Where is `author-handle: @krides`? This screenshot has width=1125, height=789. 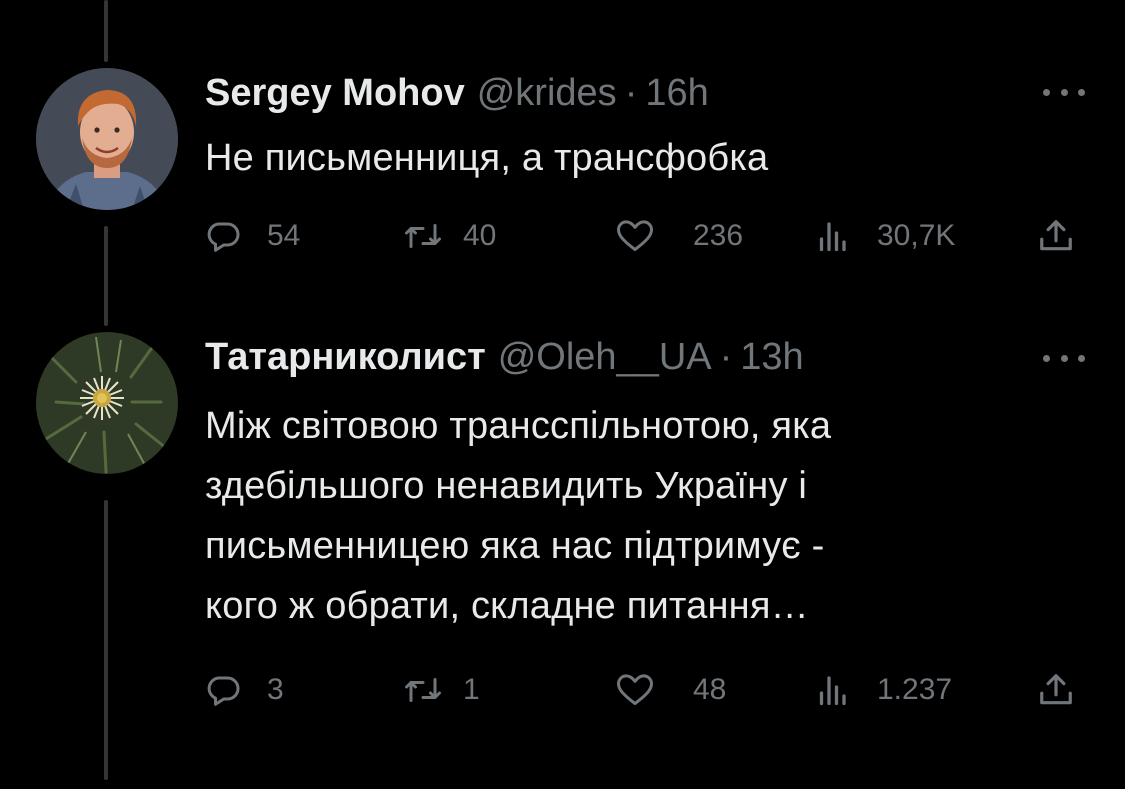 author-handle: @krides is located at coordinates (547, 93).